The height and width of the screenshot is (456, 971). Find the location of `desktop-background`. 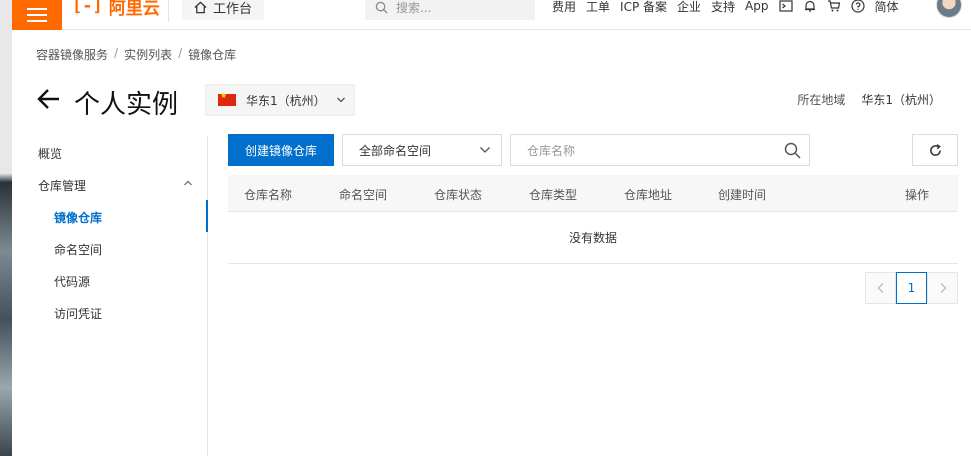

desktop-background is located at coordinates (6, 228).